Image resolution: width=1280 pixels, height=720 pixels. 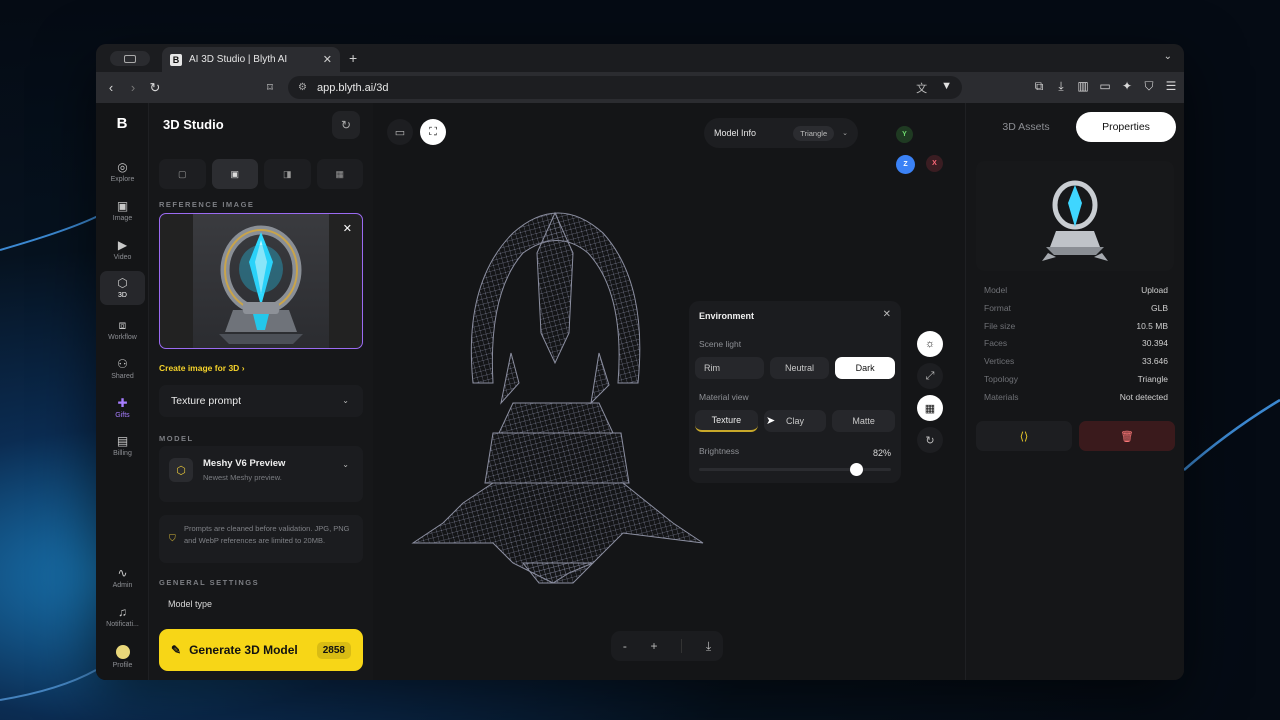 What do you see at coordinates (242, 477) in the screenshot?
I see `model-description: Newest Meshy preview.` at bounding box center [242, 477].